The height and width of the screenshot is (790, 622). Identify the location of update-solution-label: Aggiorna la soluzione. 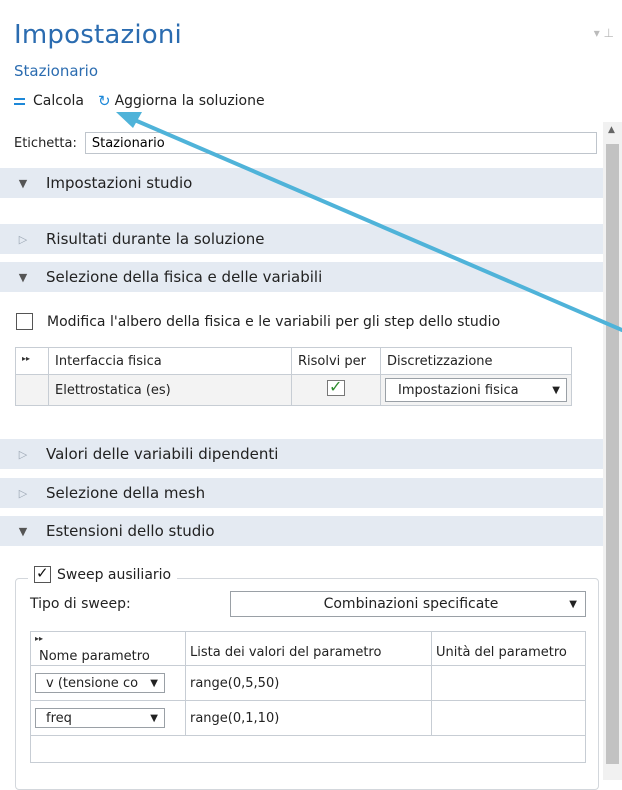
(189, 101).